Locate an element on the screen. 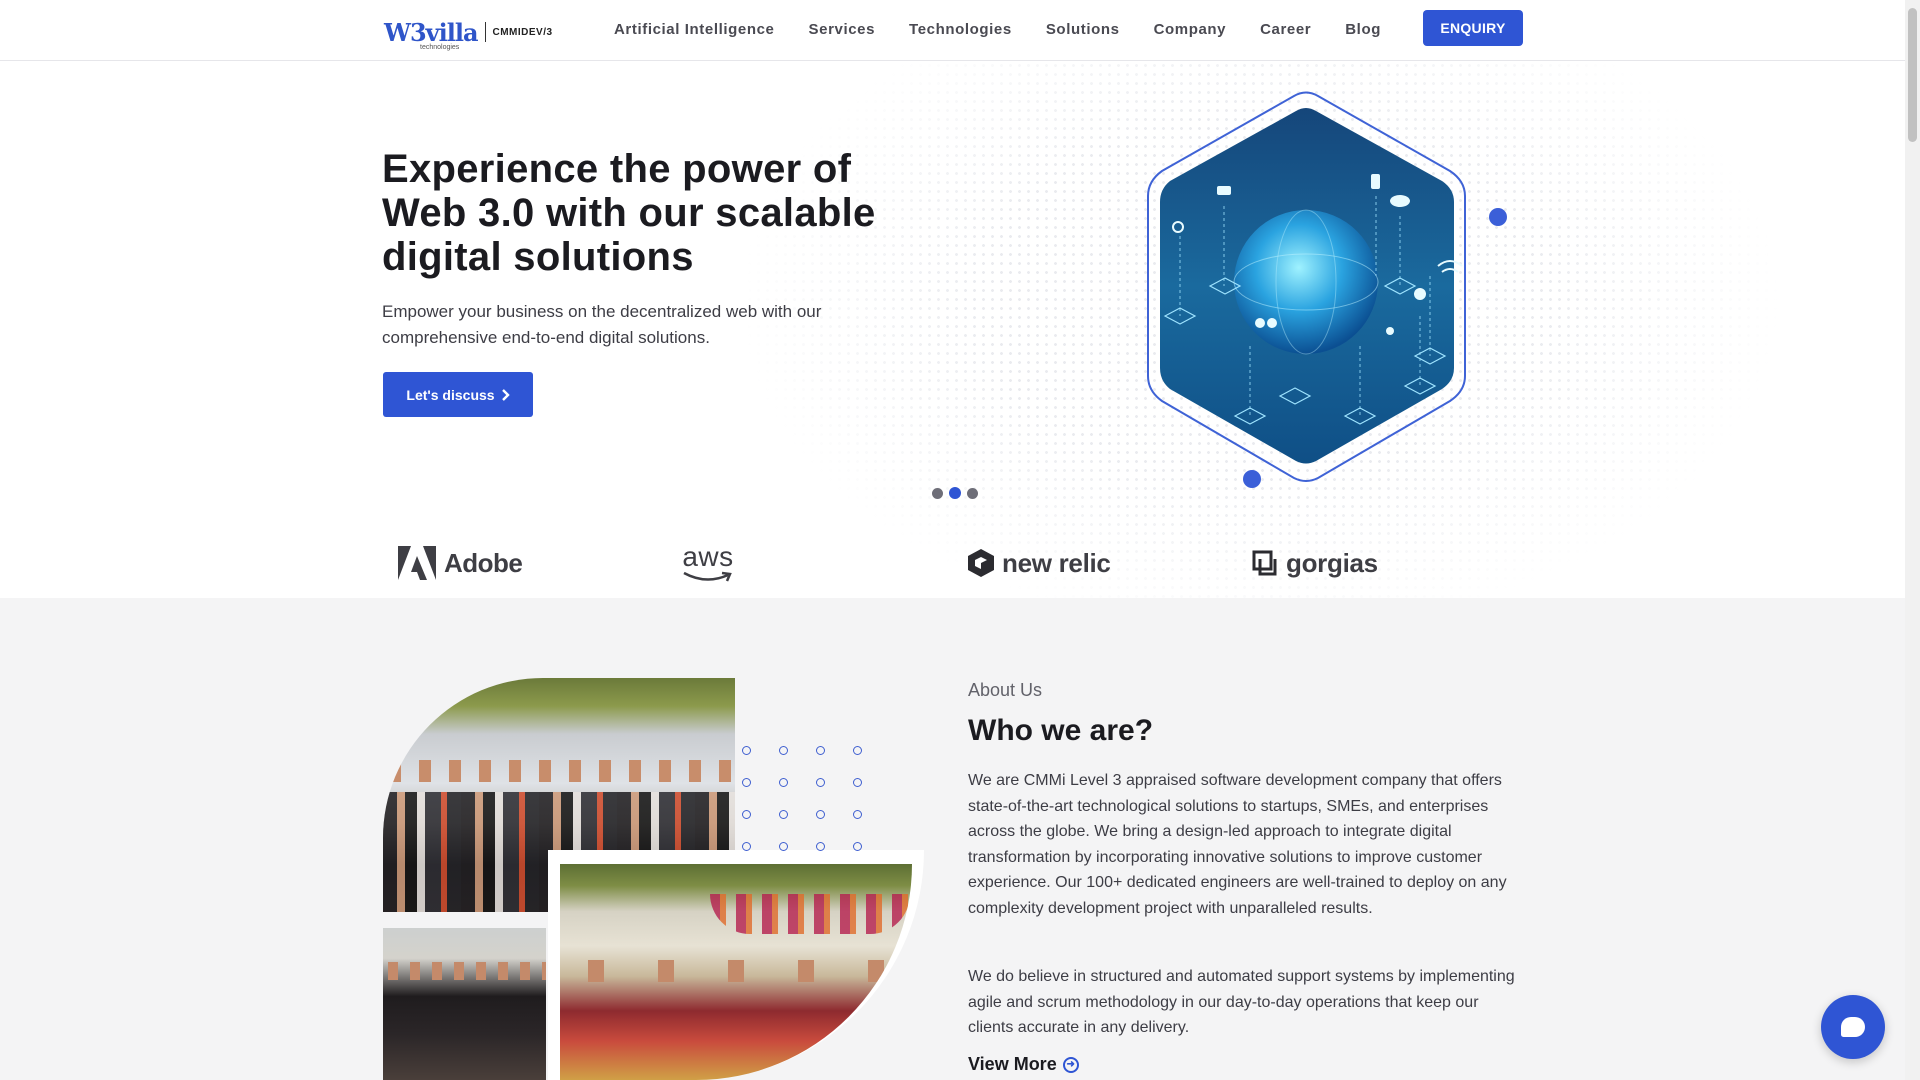 The height and width of the screenshot is (1080, 1920). nav-item-services: Services is located at coordinates (842, 29).